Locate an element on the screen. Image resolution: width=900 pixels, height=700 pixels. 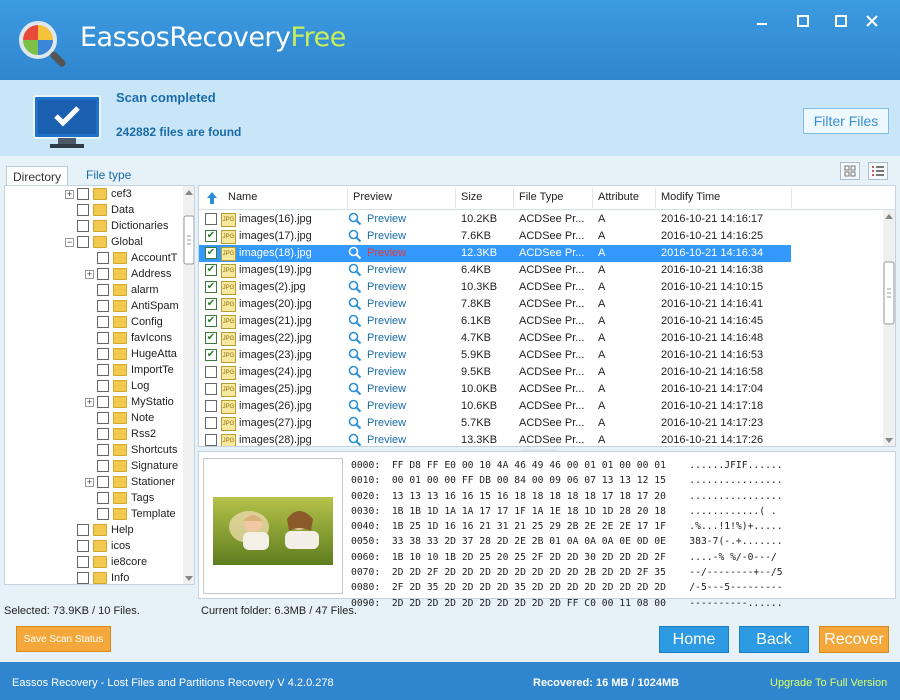
tree-item: alarm is located at coordinates (122, 290).